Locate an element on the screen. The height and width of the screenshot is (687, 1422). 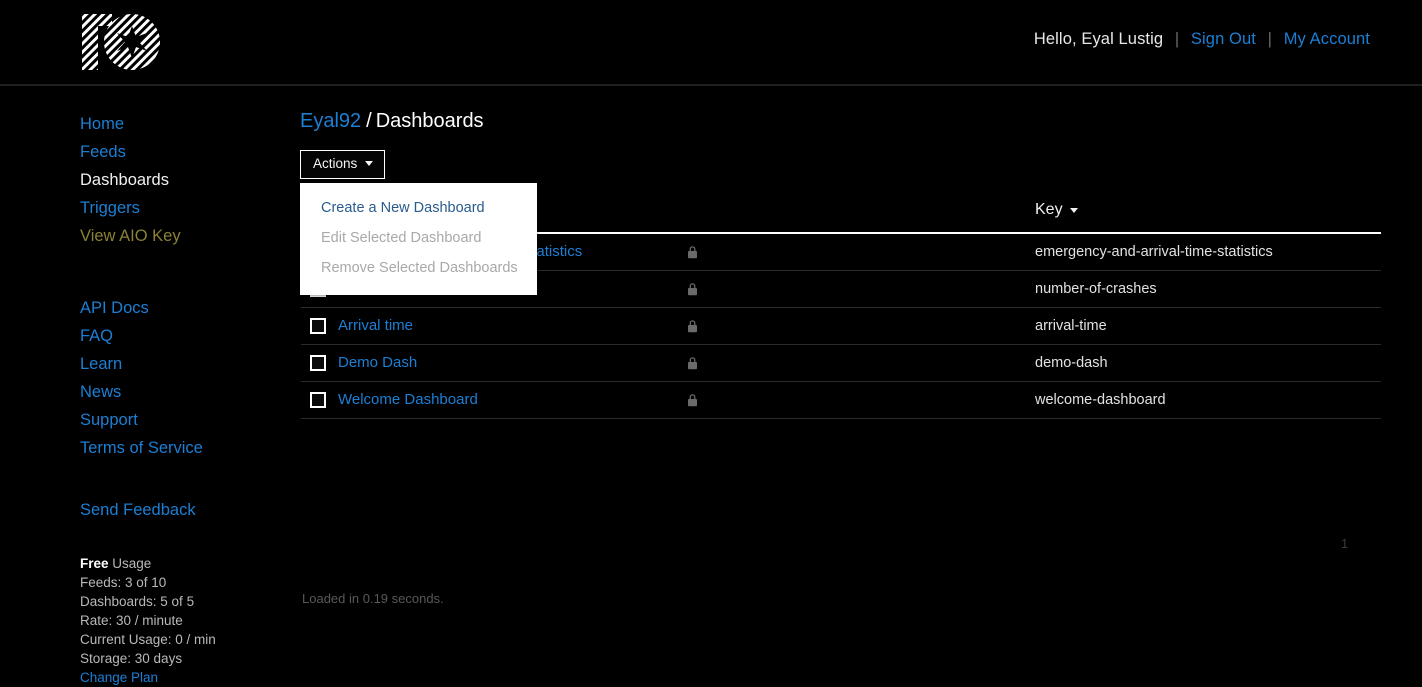
menu-item-remove-selected-dashboards: Remove Selected Dashboards is located at coordinates (418, 268).